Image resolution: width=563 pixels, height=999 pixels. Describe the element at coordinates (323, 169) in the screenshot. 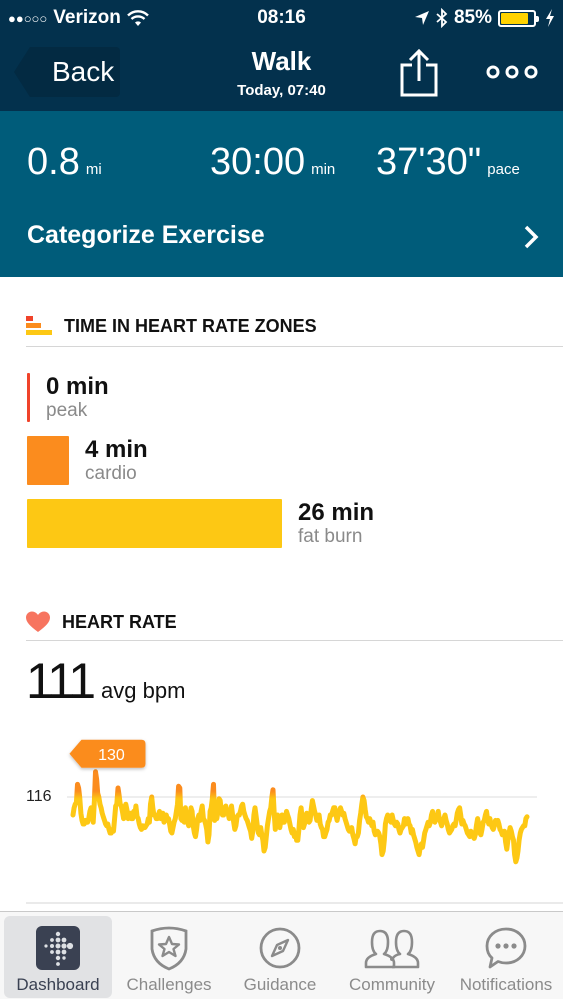

I see `duration-unit: min` at that location.